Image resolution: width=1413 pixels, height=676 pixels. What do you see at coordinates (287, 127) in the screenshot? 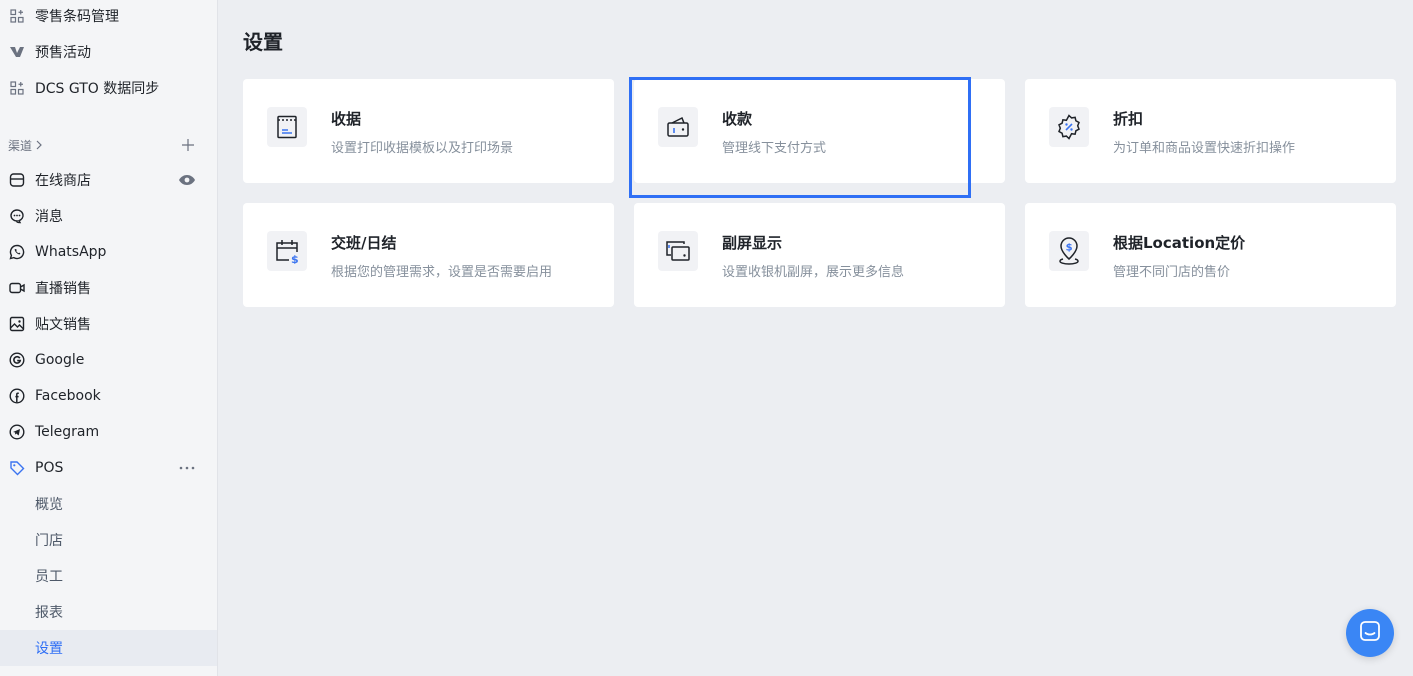
I see `receipt-icon` at bounding box center [287, 127].